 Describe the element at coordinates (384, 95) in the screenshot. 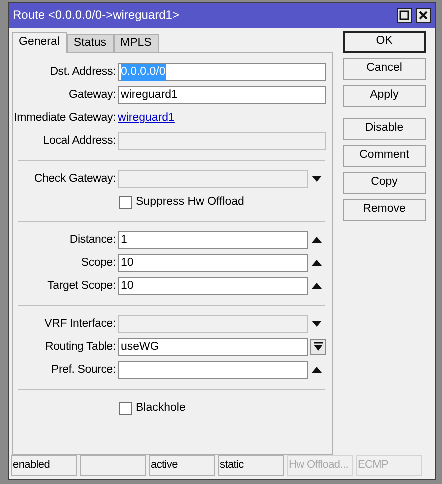

I see `dialog-button: Apply` at that location.